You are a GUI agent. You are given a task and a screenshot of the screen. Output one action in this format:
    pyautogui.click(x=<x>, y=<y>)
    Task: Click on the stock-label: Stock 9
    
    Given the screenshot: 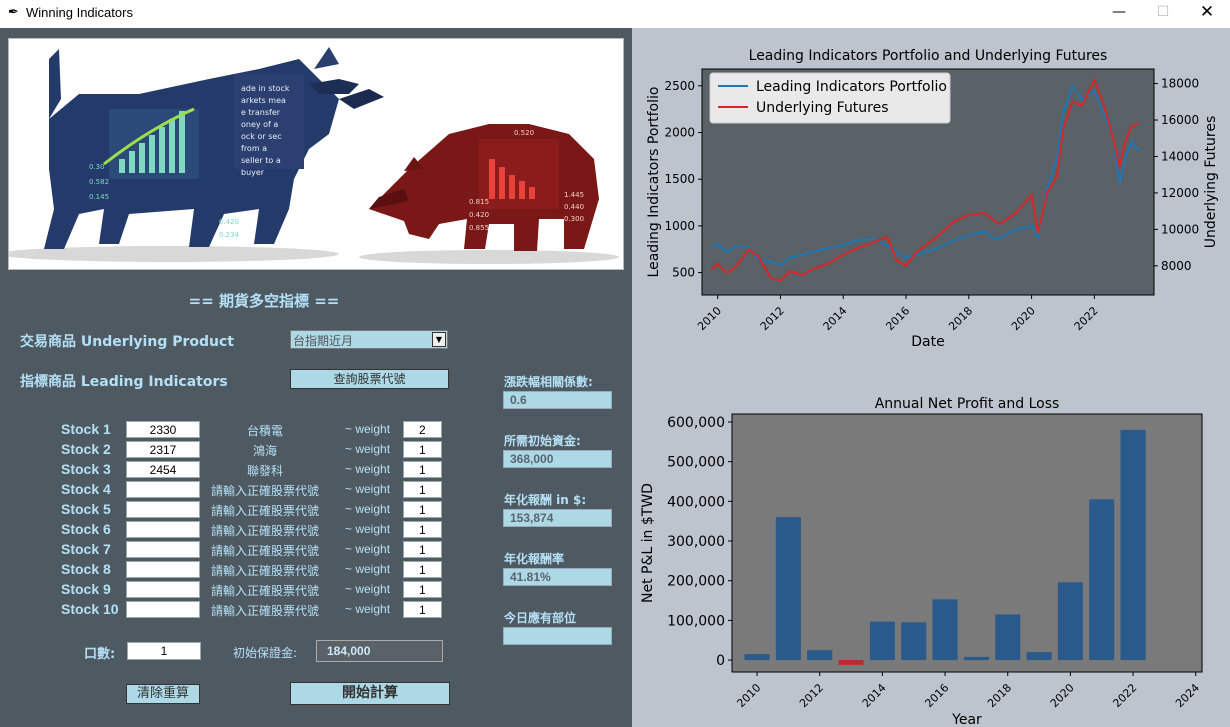 What is the action you would take?
    pyautogui.click(x=86, y=589)
    